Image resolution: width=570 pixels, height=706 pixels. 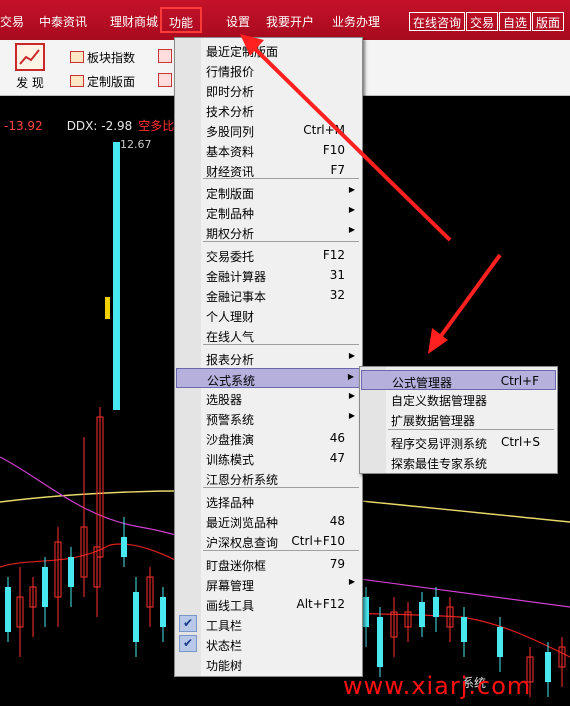 I want to click on volume-bar-cyan, so click(x=116, y=276).